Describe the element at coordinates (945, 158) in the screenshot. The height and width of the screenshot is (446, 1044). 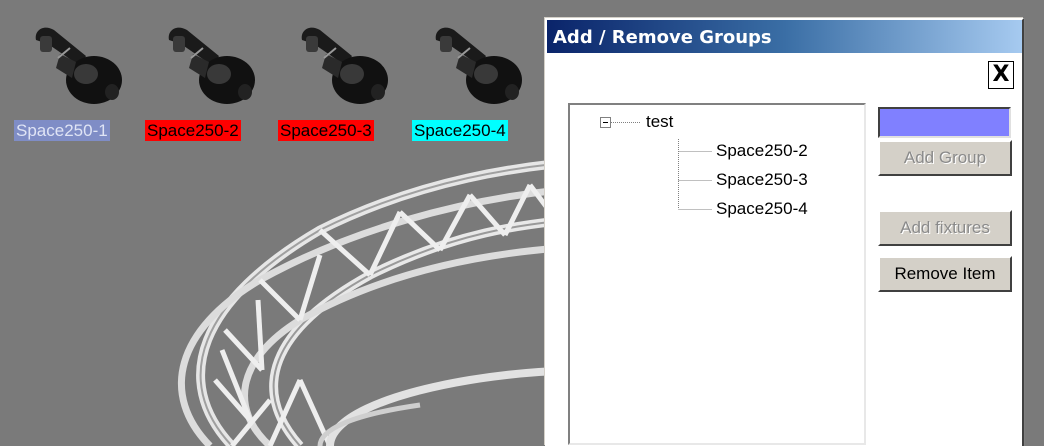
I see `add-group-button: Add Group` at that location.